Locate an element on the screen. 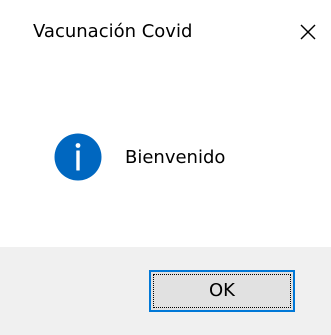 The width and height of the screenshot is (331, 335). window-title: Vacunación Covid is located at coordinates (113, 31).